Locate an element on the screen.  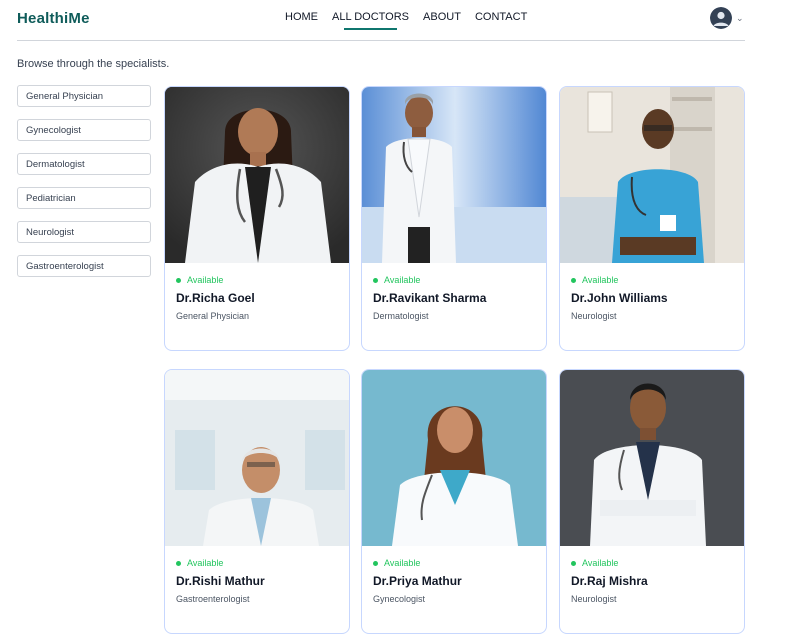
doctor-speciality: Gynecologist is located at coordinates (399, 599).